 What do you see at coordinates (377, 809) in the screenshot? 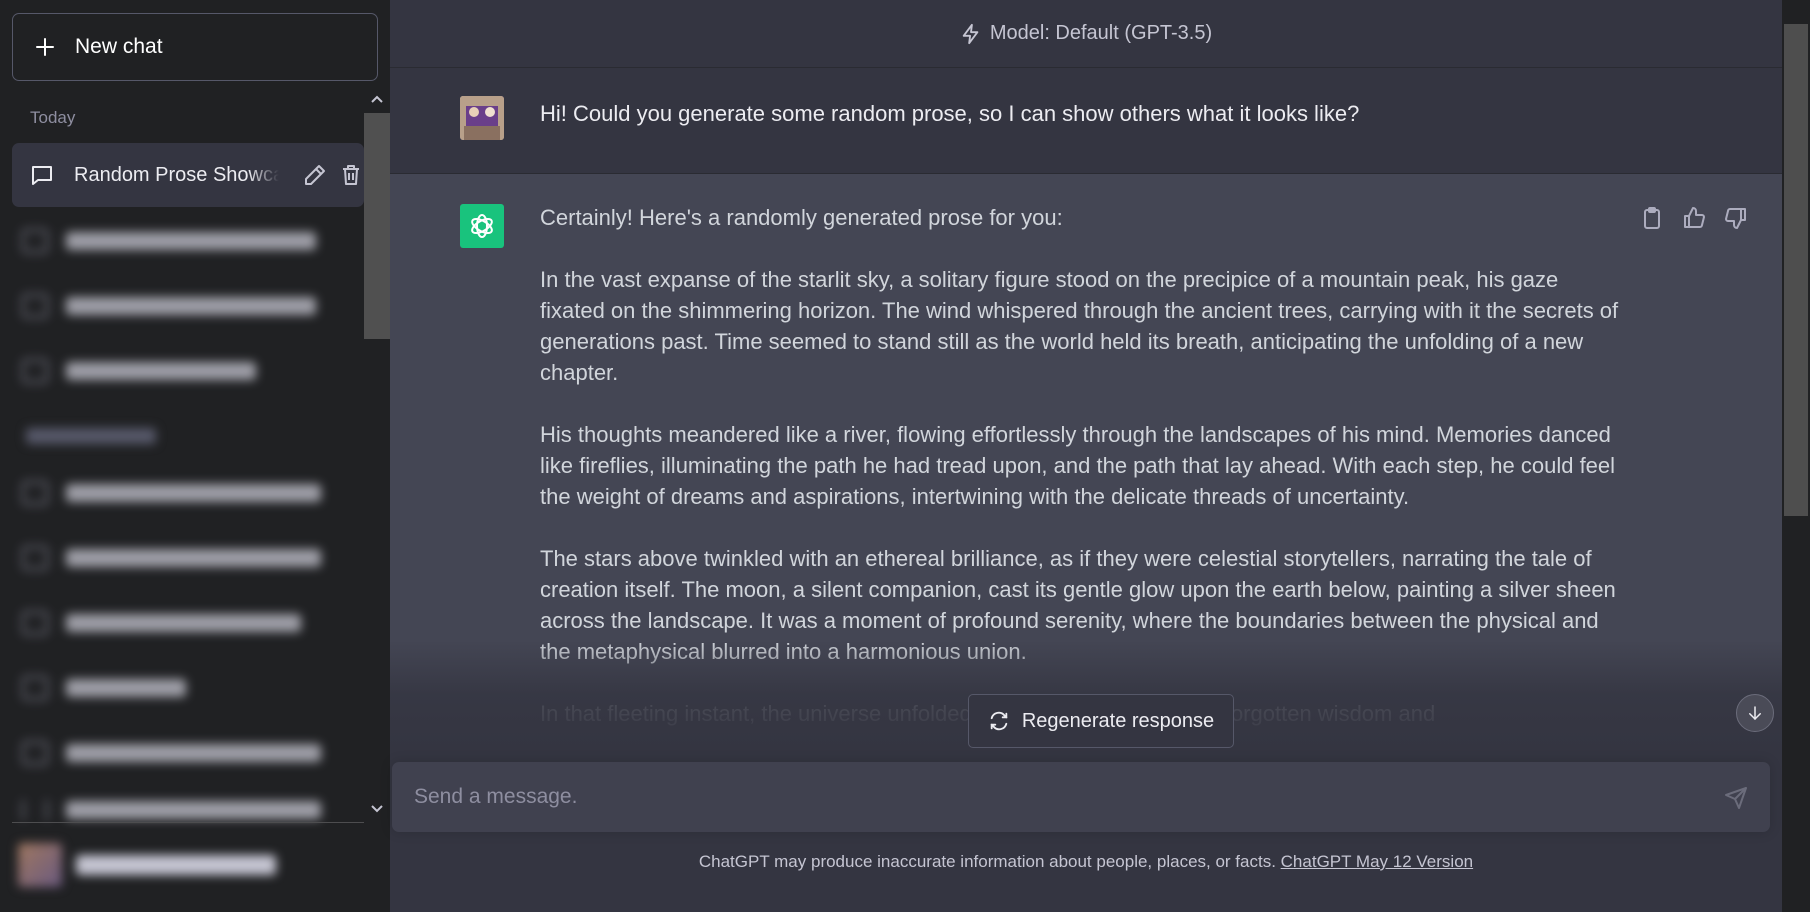
I see `scroll-down-arrow-icon` at bounding box center [377, 809].